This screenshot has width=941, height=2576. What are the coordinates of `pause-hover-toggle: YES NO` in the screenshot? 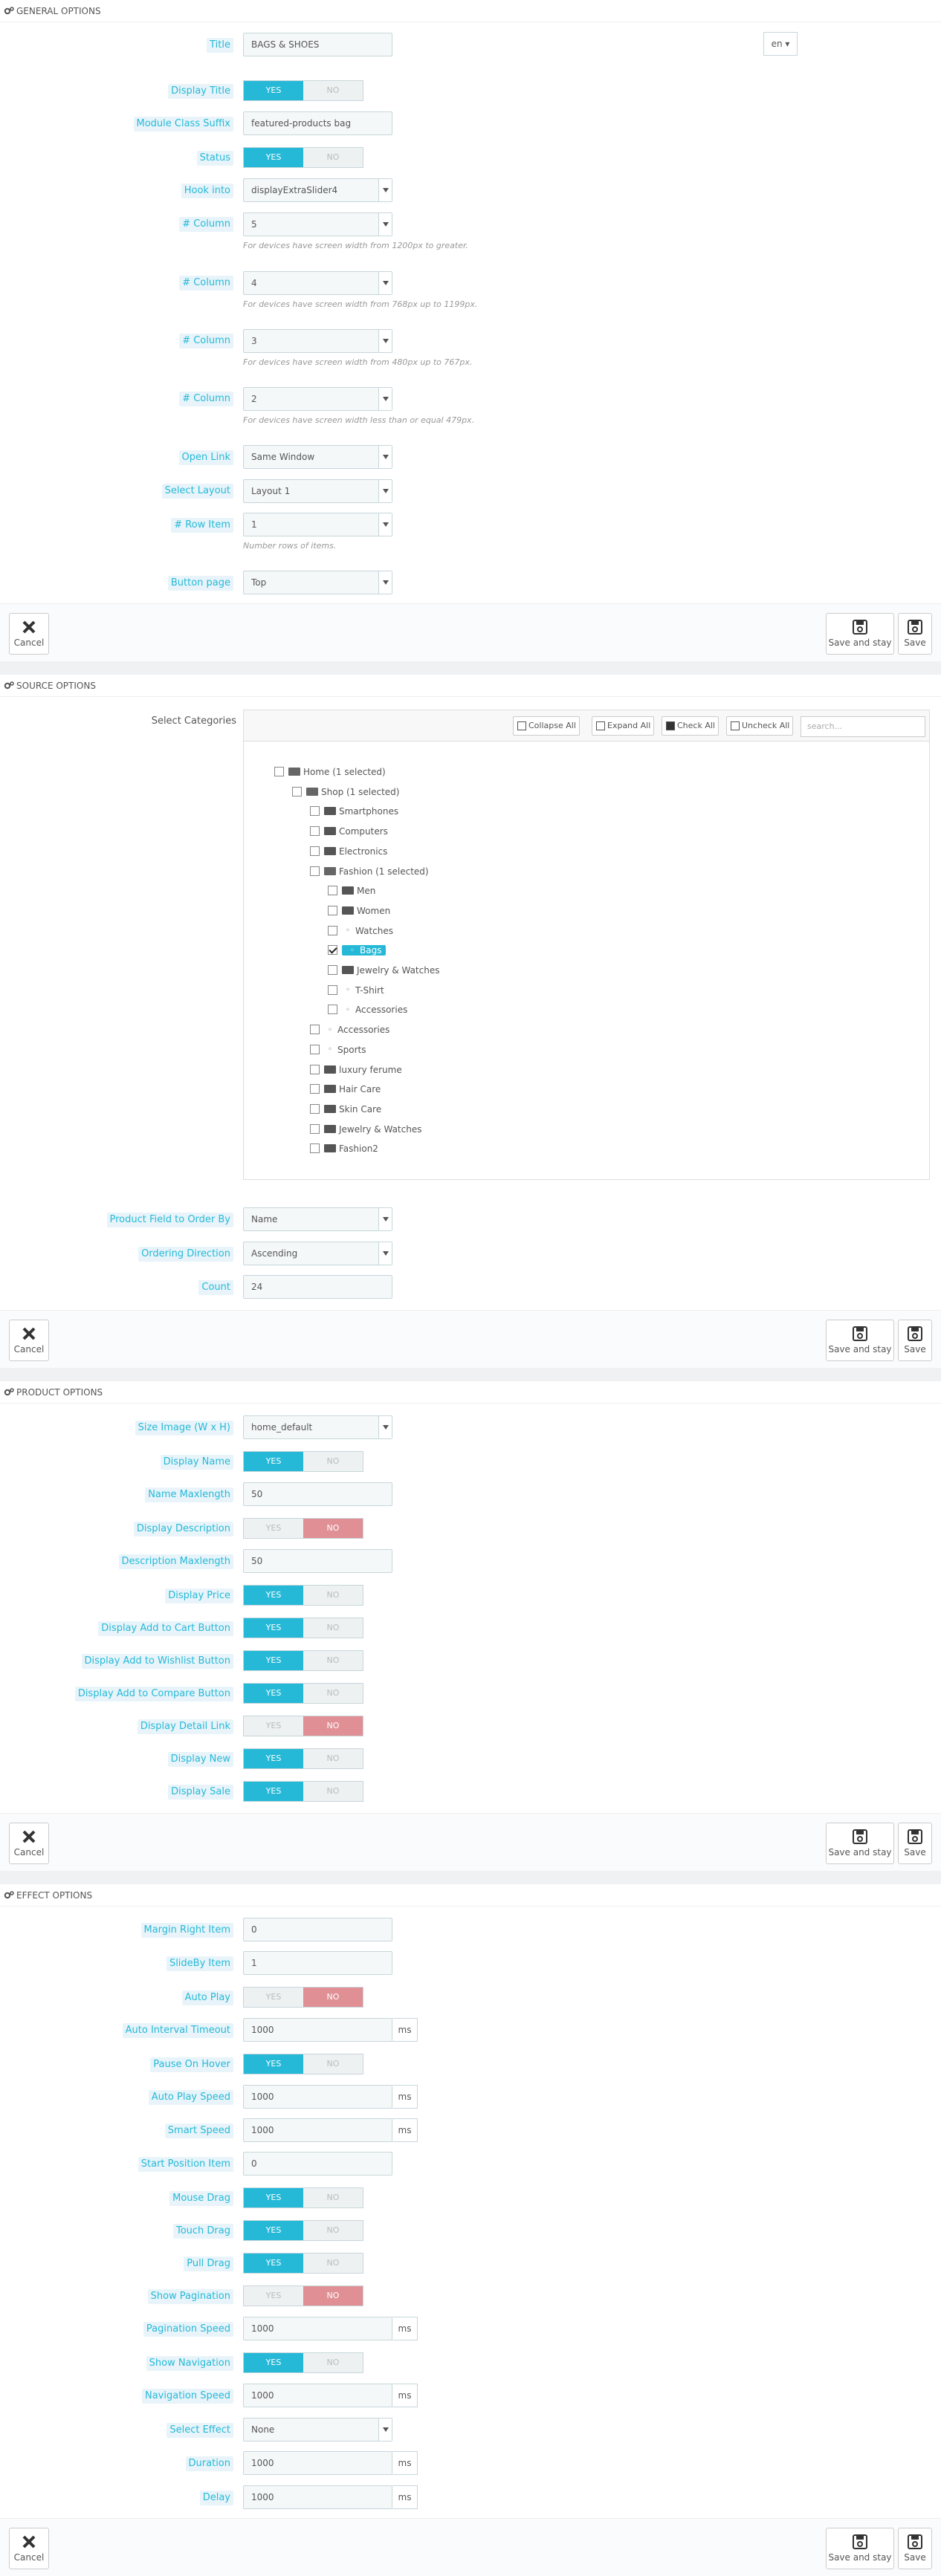 It's located at (303, 2064).